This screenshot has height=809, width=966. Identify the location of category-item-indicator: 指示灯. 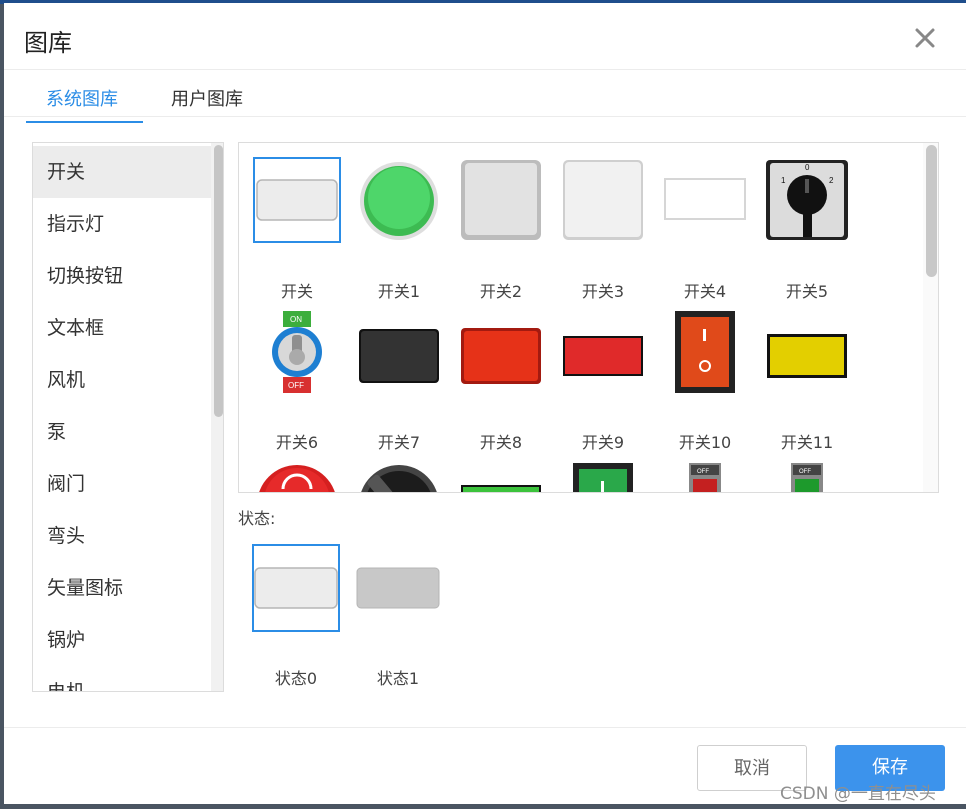
(122, 224).